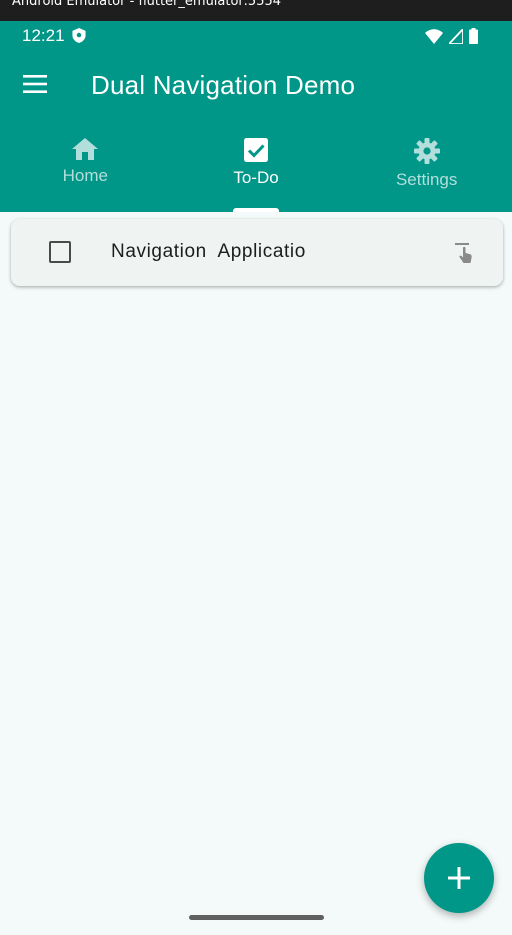 The height and width of the screenshot is (935, 512). Describe the element at coordinates (456, 36) in the screenshot. I see `signal-icon` at that location.